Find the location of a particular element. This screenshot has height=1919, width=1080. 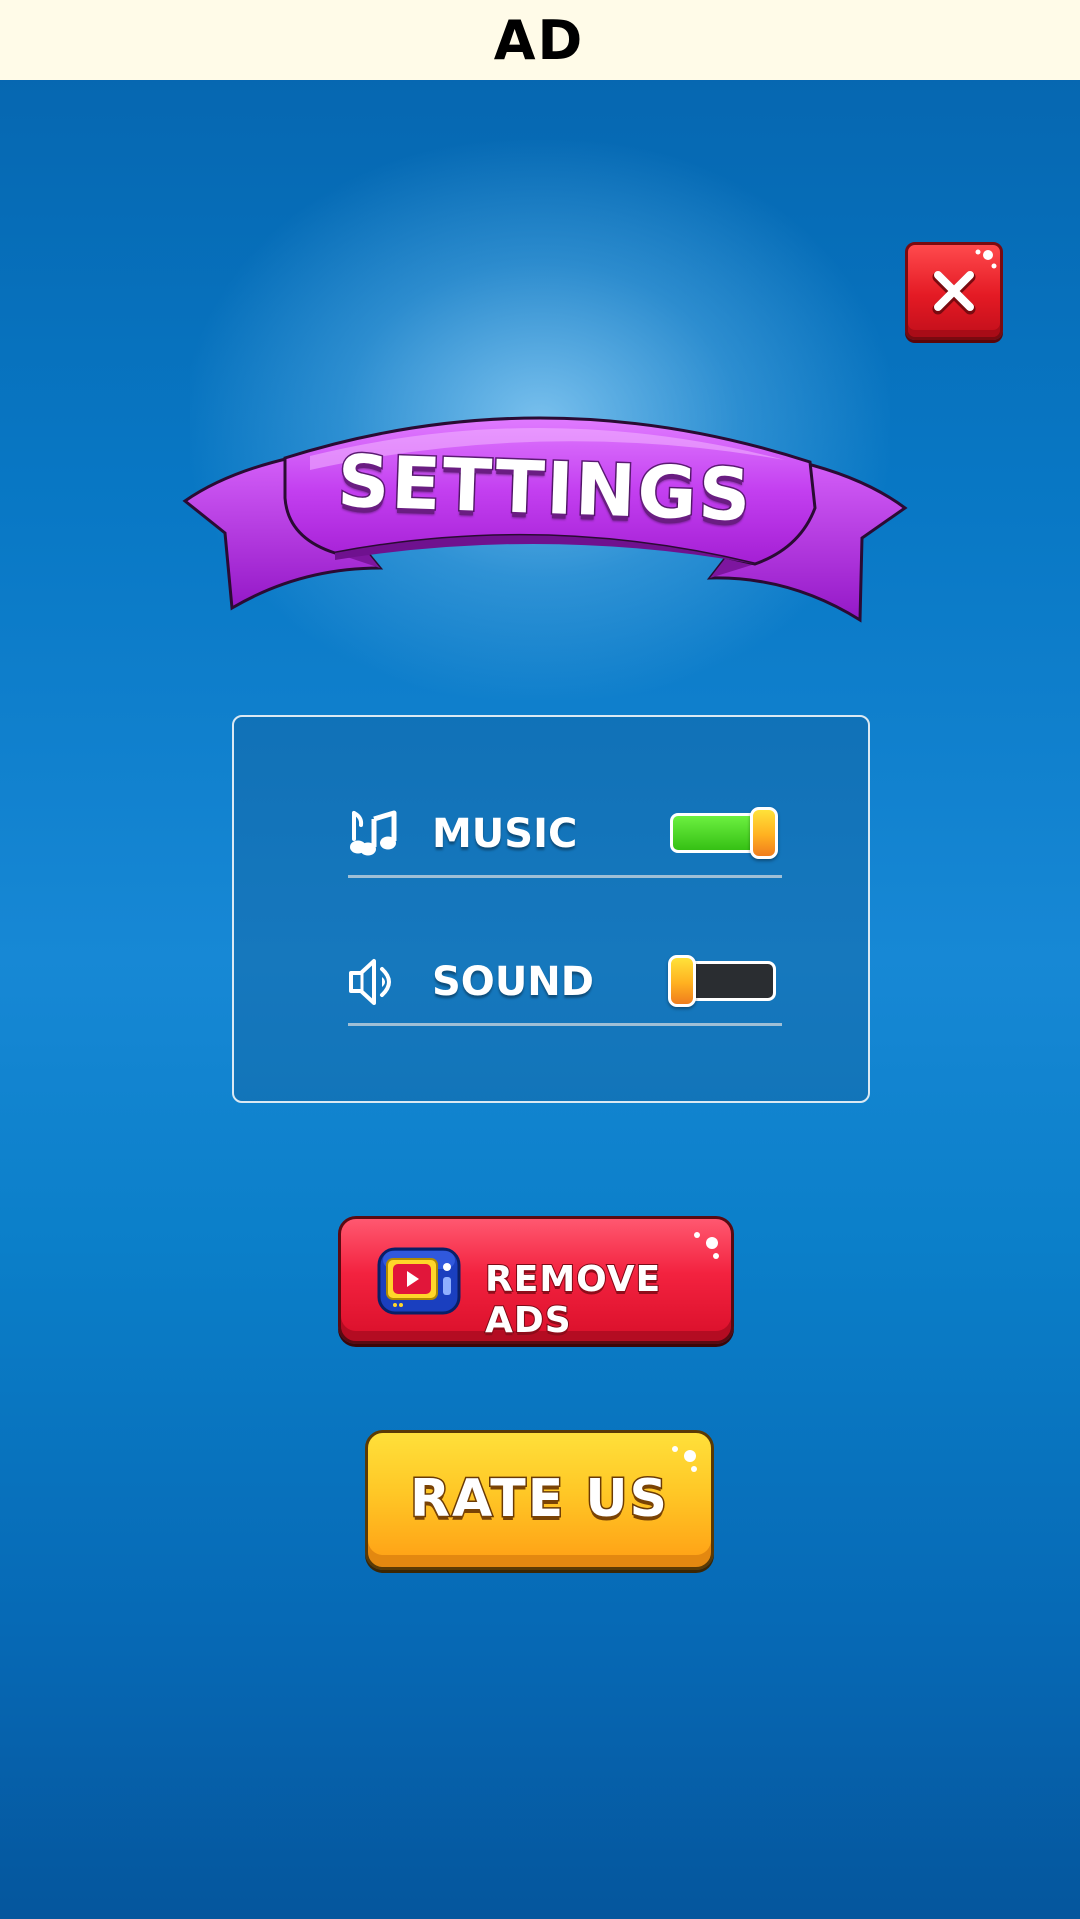

remove-ads-label: REMOVE ADS is located at coordinates (573, 1300).